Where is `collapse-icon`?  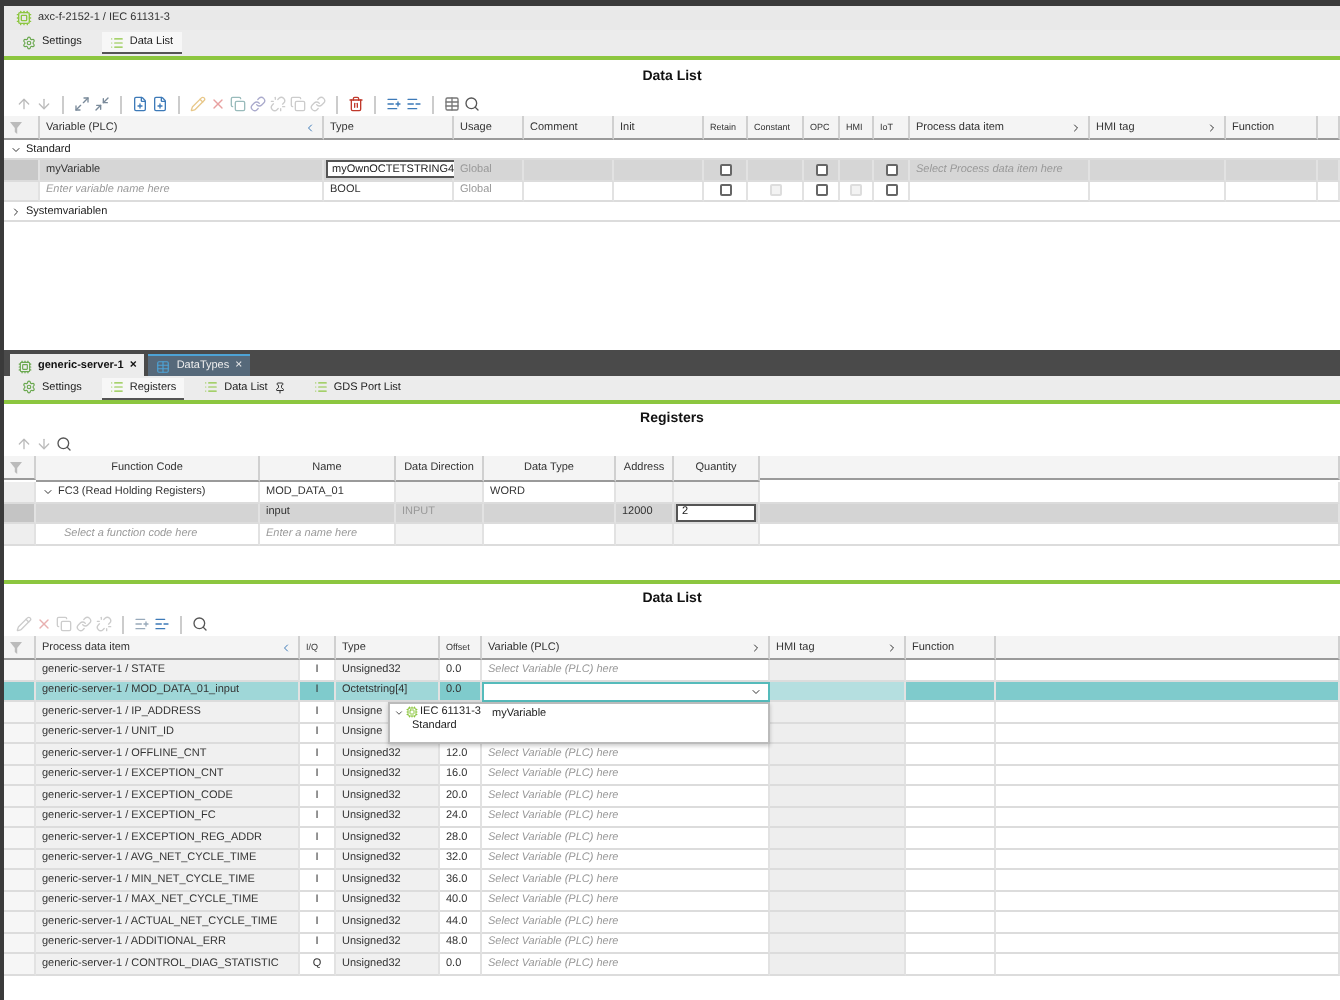
collapse-icon is located at coordinates (102, 104).